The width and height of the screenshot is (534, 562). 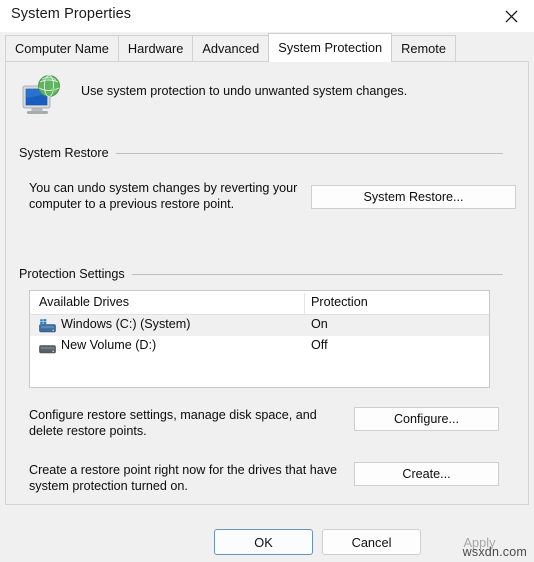 What do you see at coordinates (304, 303) in the screenshot?
I see `column-divider` at bounding box center [304, 303].